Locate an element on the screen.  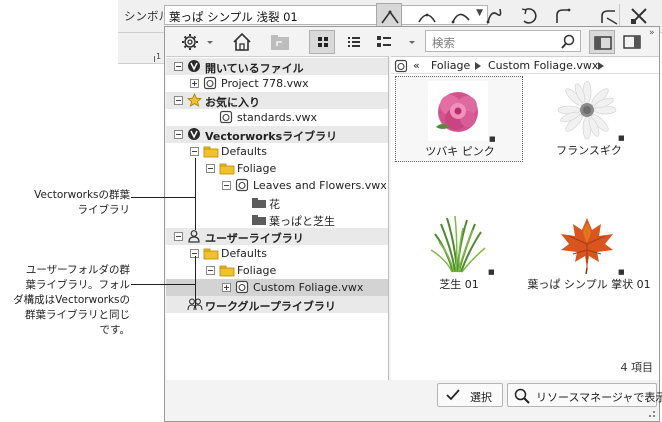
breadcrumb: « Foliage Custom Foliage.vwx is located at coordinates (525, 65).